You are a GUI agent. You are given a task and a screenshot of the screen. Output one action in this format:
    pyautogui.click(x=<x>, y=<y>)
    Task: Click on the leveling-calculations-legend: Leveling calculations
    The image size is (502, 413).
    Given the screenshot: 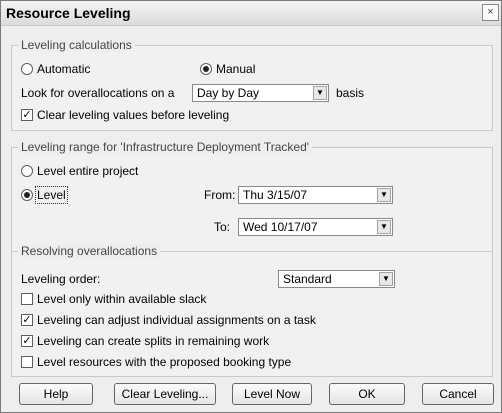 What is the action you would take?
    pyautogui.click(x=76, y=45)
    